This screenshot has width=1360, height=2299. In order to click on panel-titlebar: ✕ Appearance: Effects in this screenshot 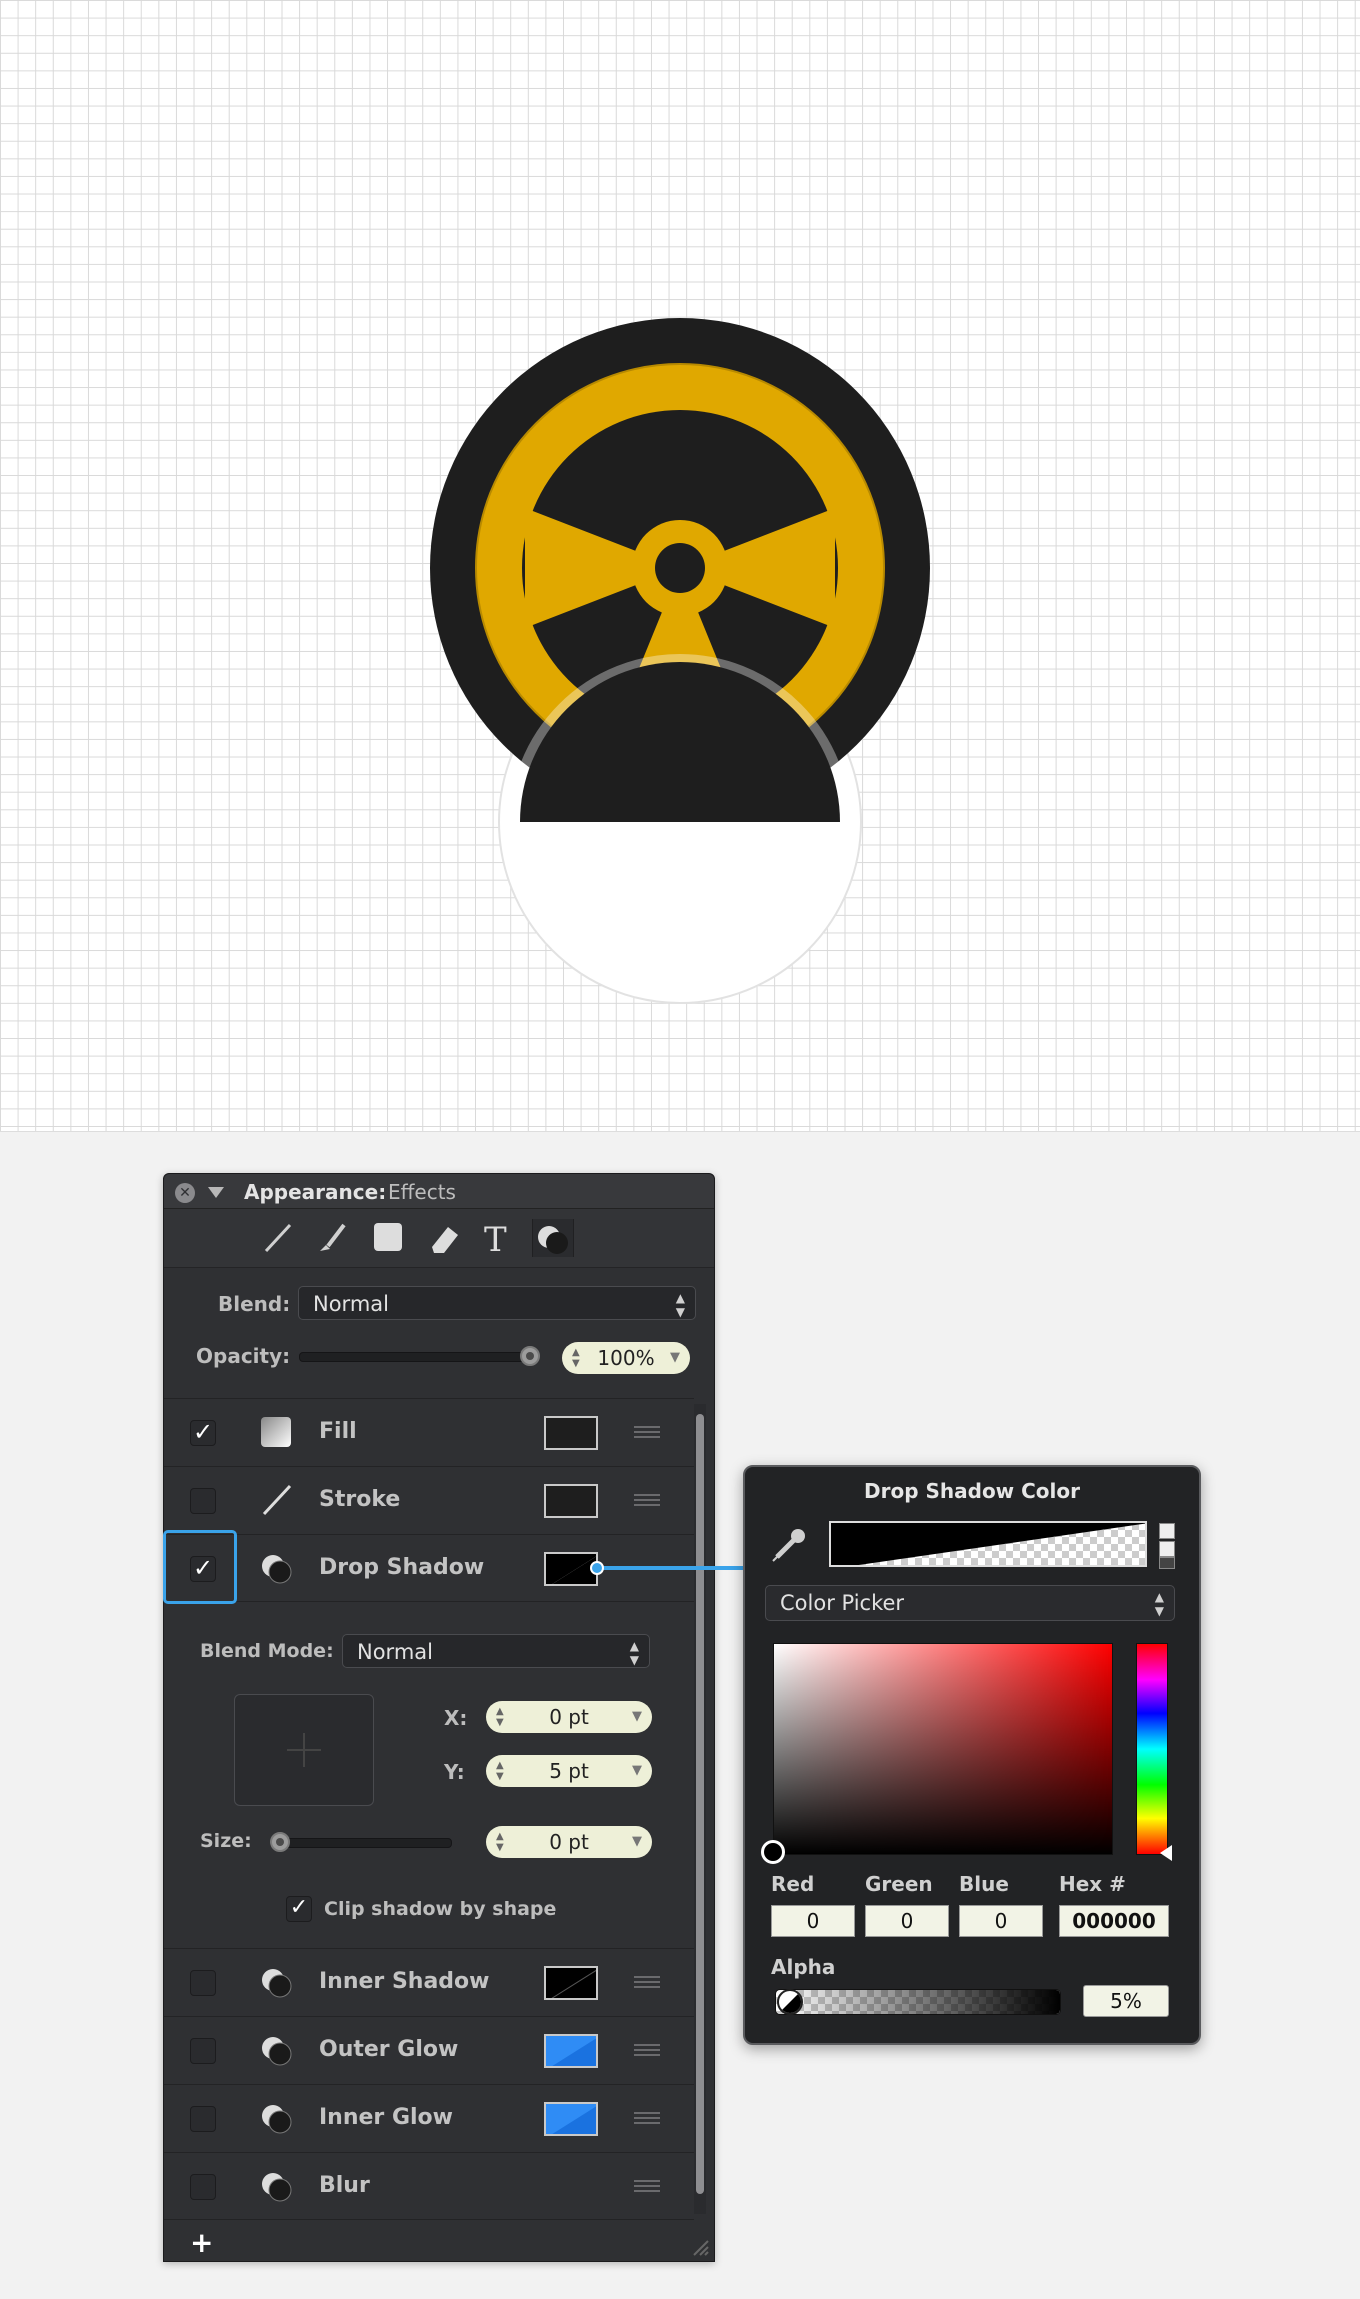, I will do `click(439, 1191)`.